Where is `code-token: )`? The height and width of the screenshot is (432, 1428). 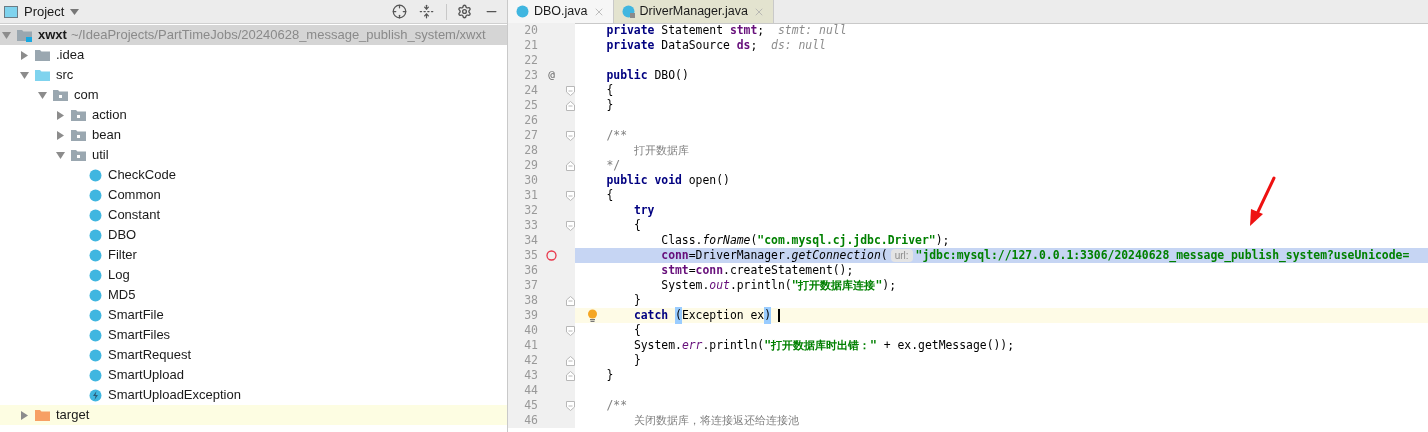 code-token: ) is located at coordinates (768, 315).